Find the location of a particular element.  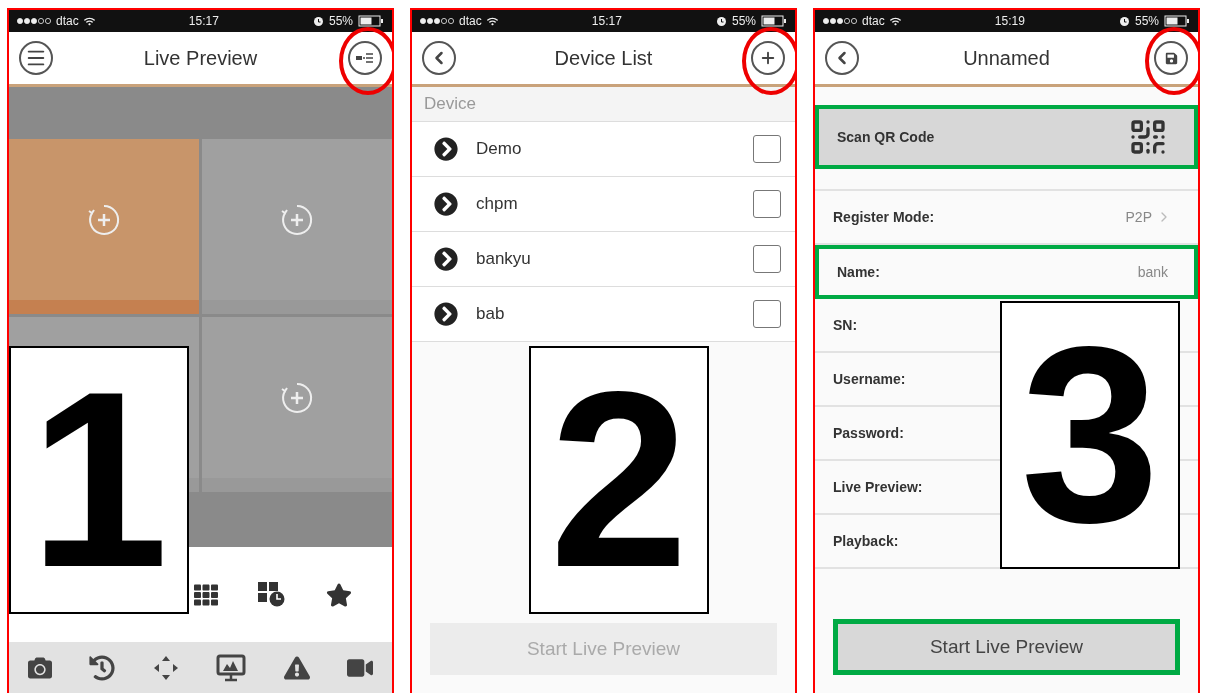

qr-code-icon is located at coordinates (1148, 137).